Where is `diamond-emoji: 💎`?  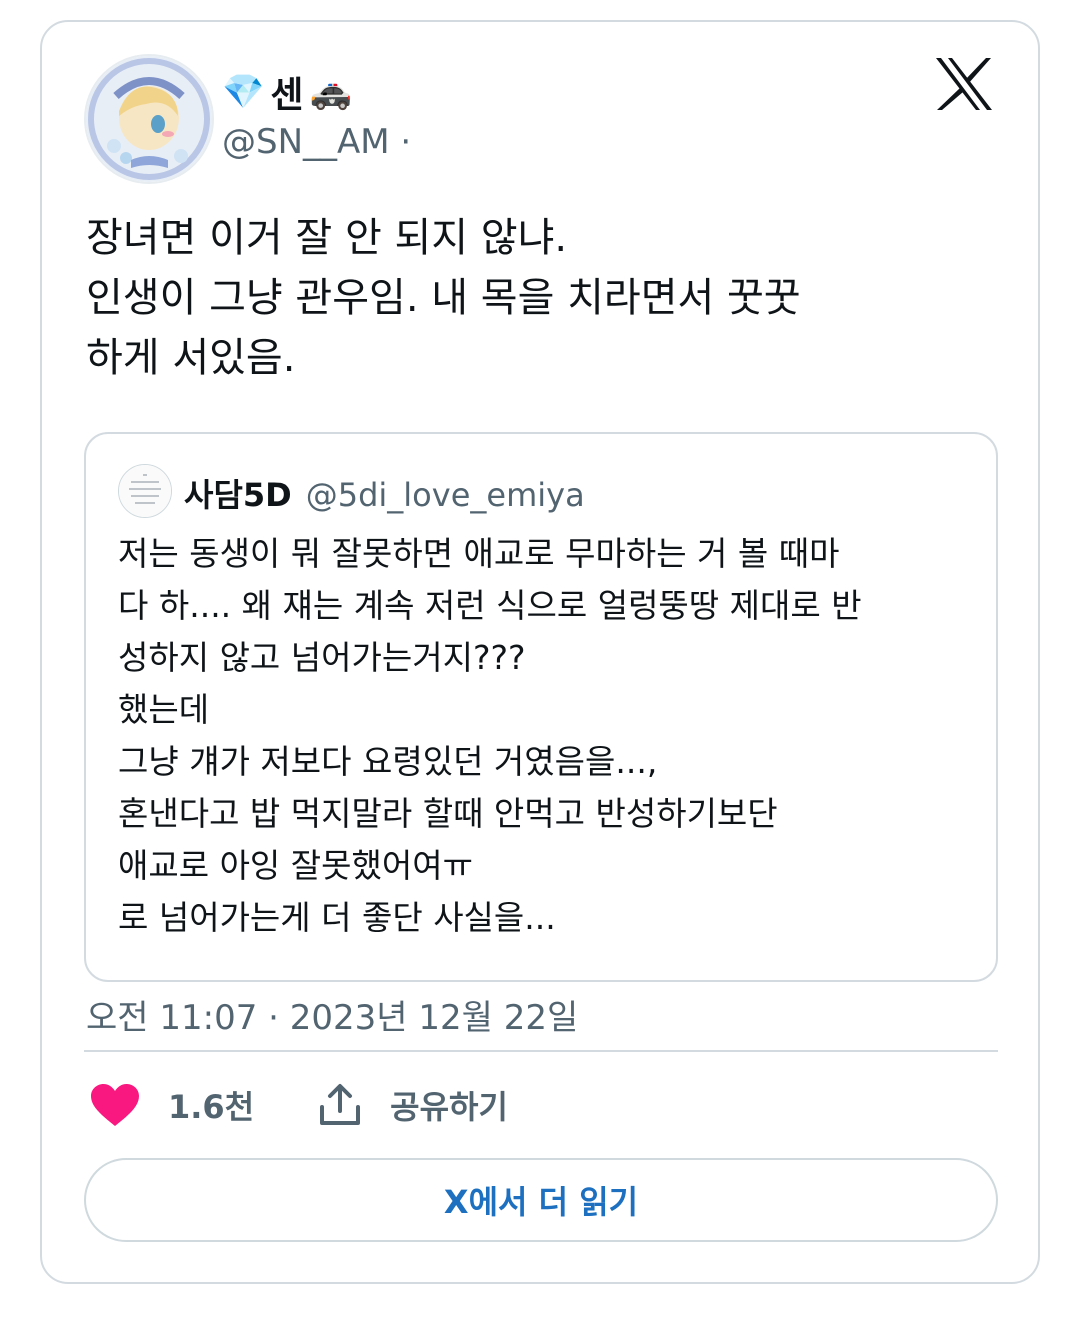
diamond-emoji: 💎 is located at coordinates (243, 92).